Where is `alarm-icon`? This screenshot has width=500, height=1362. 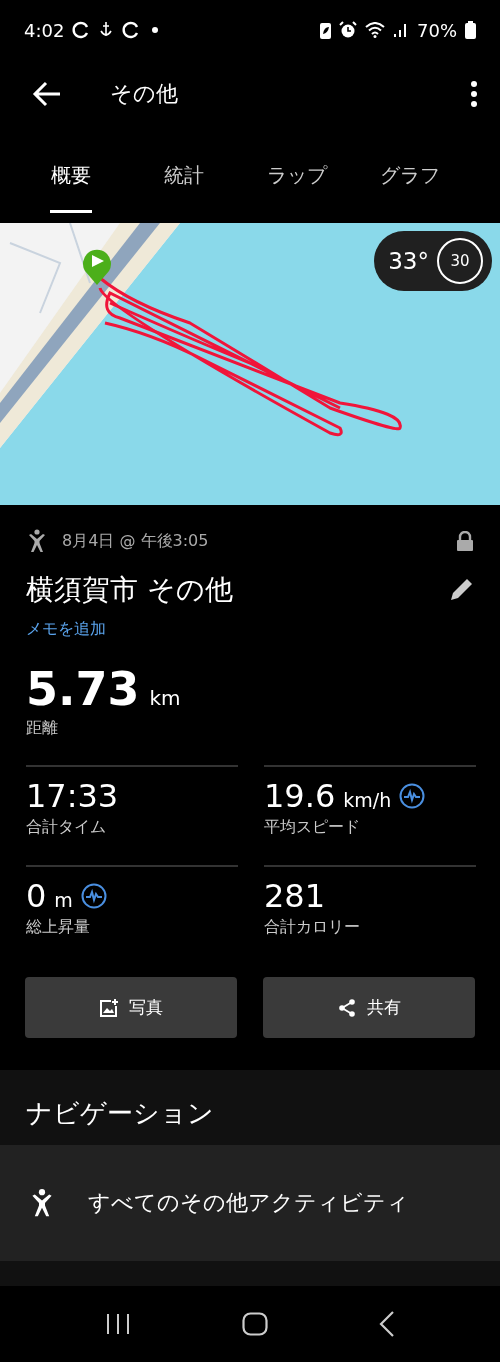
alarm-icon is located at coordinates (348, 30).